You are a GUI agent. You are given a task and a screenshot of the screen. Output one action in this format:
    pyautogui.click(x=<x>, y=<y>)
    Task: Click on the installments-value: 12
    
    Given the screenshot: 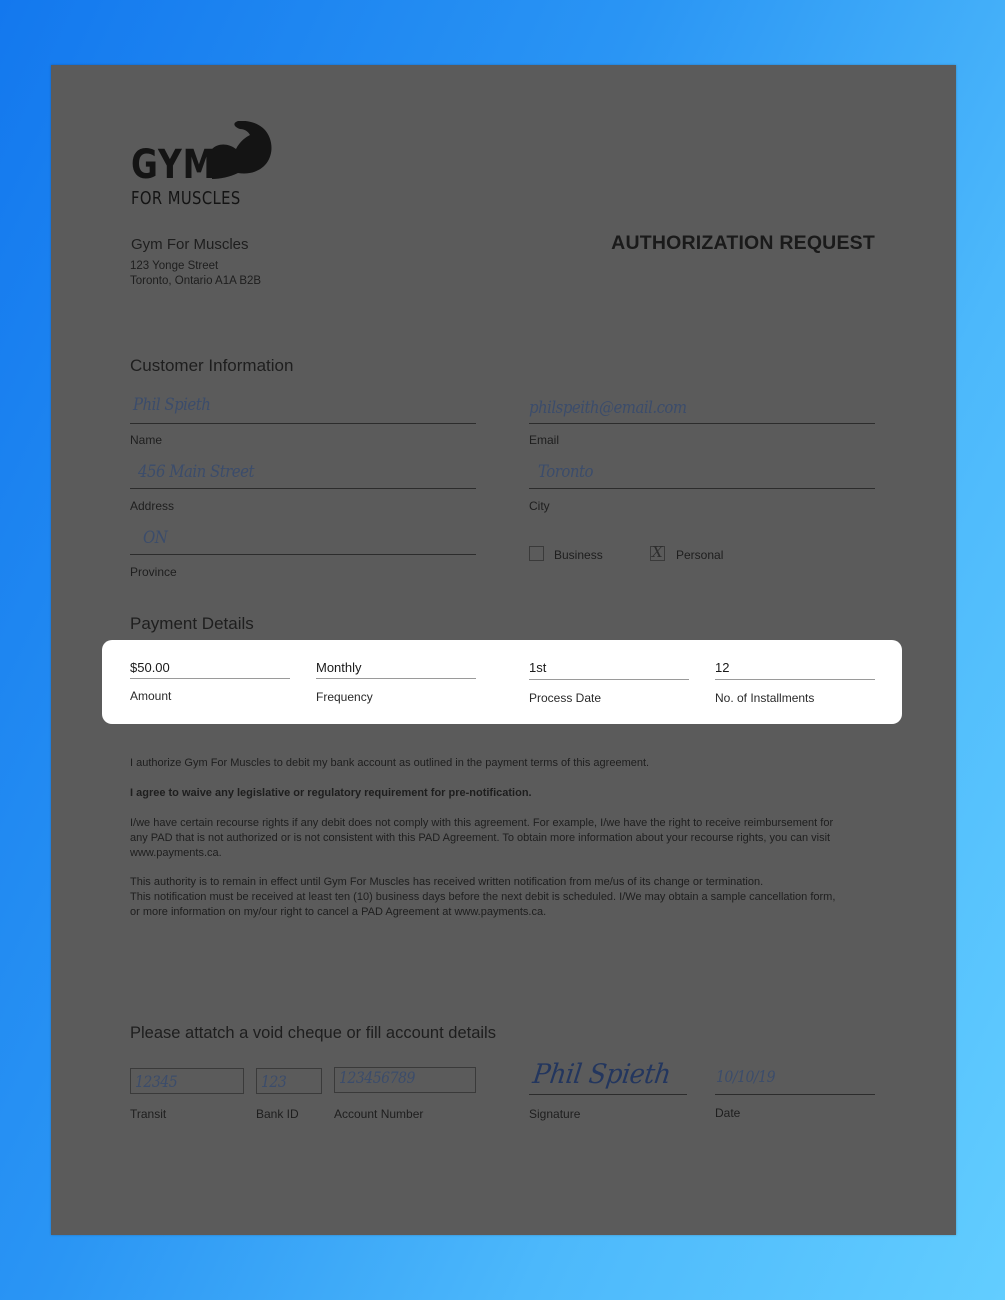 What is the action you would take?
    pyautogui.click(x=722, y=667)
    